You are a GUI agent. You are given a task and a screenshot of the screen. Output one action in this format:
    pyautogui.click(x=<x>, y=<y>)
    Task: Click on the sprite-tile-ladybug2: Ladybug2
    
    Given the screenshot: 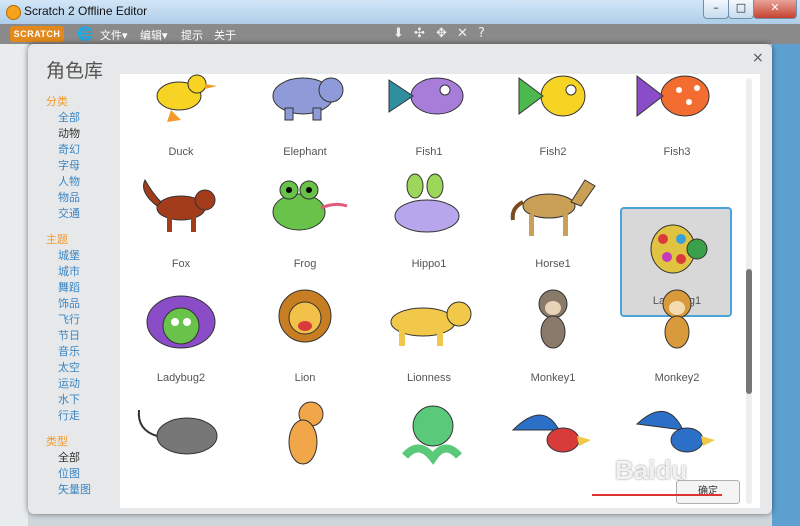 What is the action you would take?
    pyautogui.click(x=181, y=340)
    